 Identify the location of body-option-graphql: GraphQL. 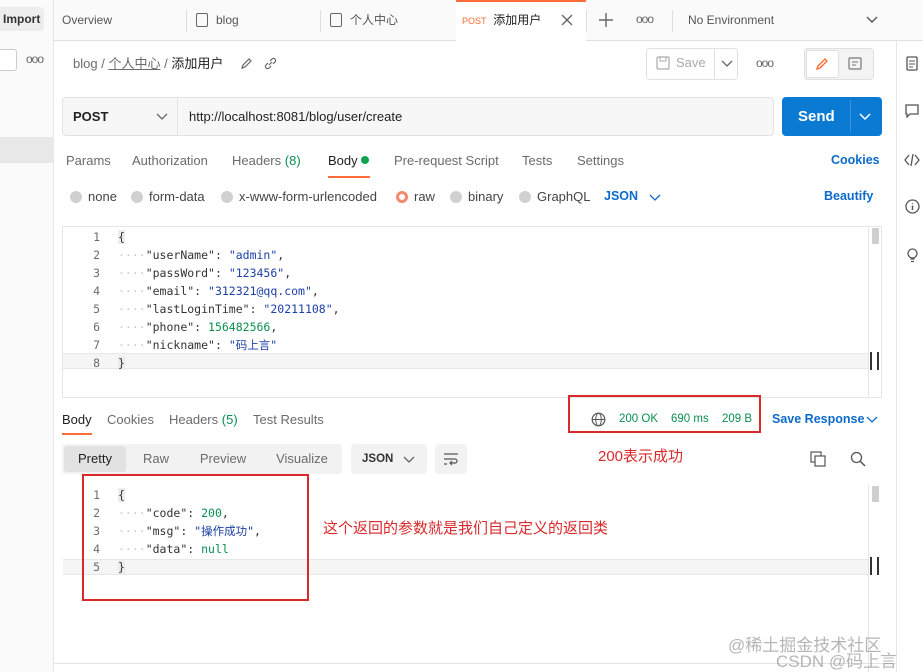
(554, 196).